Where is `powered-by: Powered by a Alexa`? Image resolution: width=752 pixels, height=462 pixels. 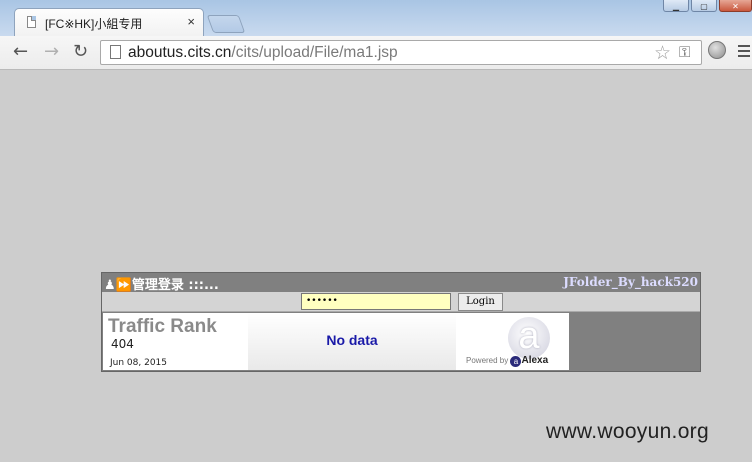
powered-by: Powered by a Alexa is located at coordinates (507, 361).